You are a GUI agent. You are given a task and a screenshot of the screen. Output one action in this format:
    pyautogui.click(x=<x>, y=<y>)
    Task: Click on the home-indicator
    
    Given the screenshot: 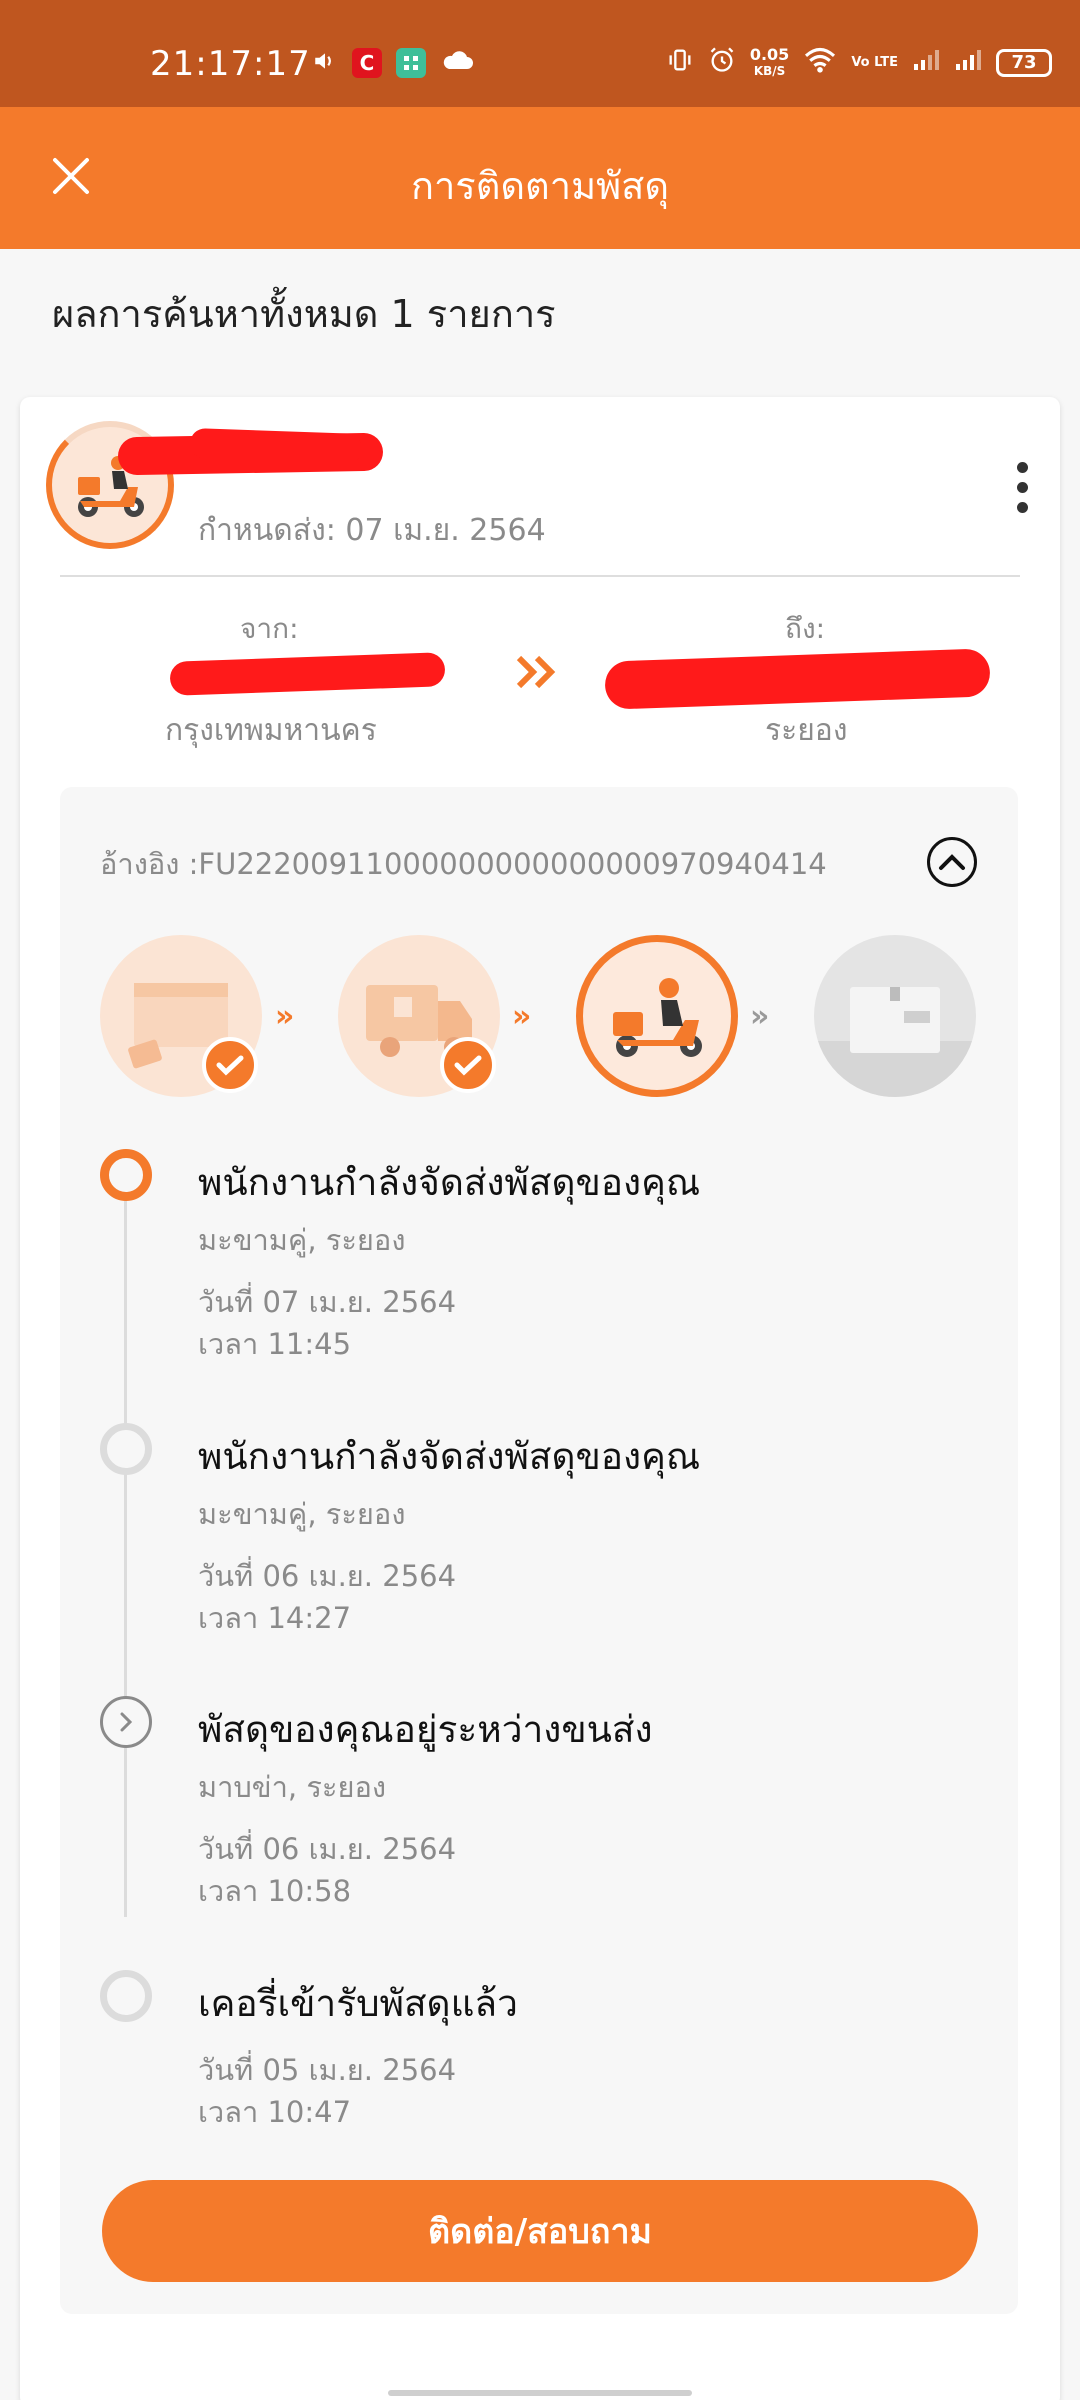 What is the action you would take?
    pyautogui.click(x=540, y=2393)
    